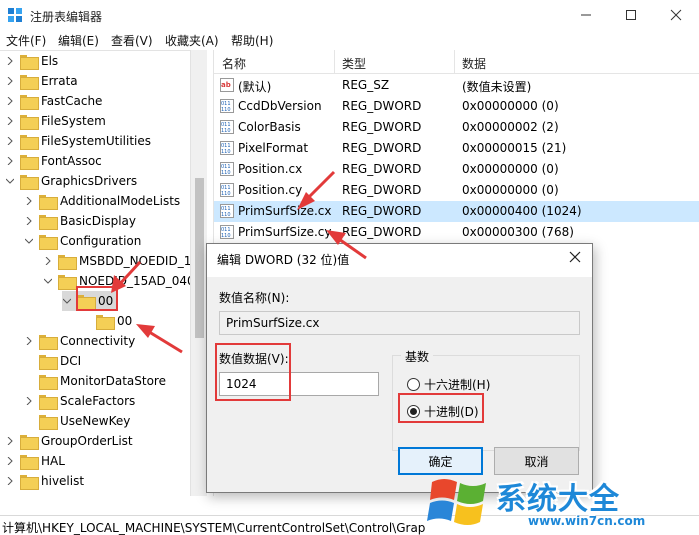 Image resolution: width=699 pixels, height=535 pixels. Describe the element at coordinates (98, 401) in the screenshot. I see `tree-node-label: ScaleFactors` at that location.